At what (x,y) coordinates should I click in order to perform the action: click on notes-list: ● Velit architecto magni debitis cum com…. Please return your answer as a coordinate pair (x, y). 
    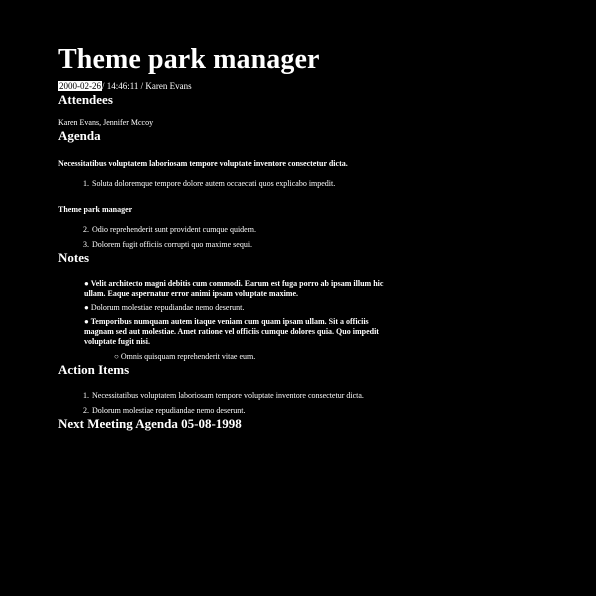
    Looking at the image, I should click on (318, 320).